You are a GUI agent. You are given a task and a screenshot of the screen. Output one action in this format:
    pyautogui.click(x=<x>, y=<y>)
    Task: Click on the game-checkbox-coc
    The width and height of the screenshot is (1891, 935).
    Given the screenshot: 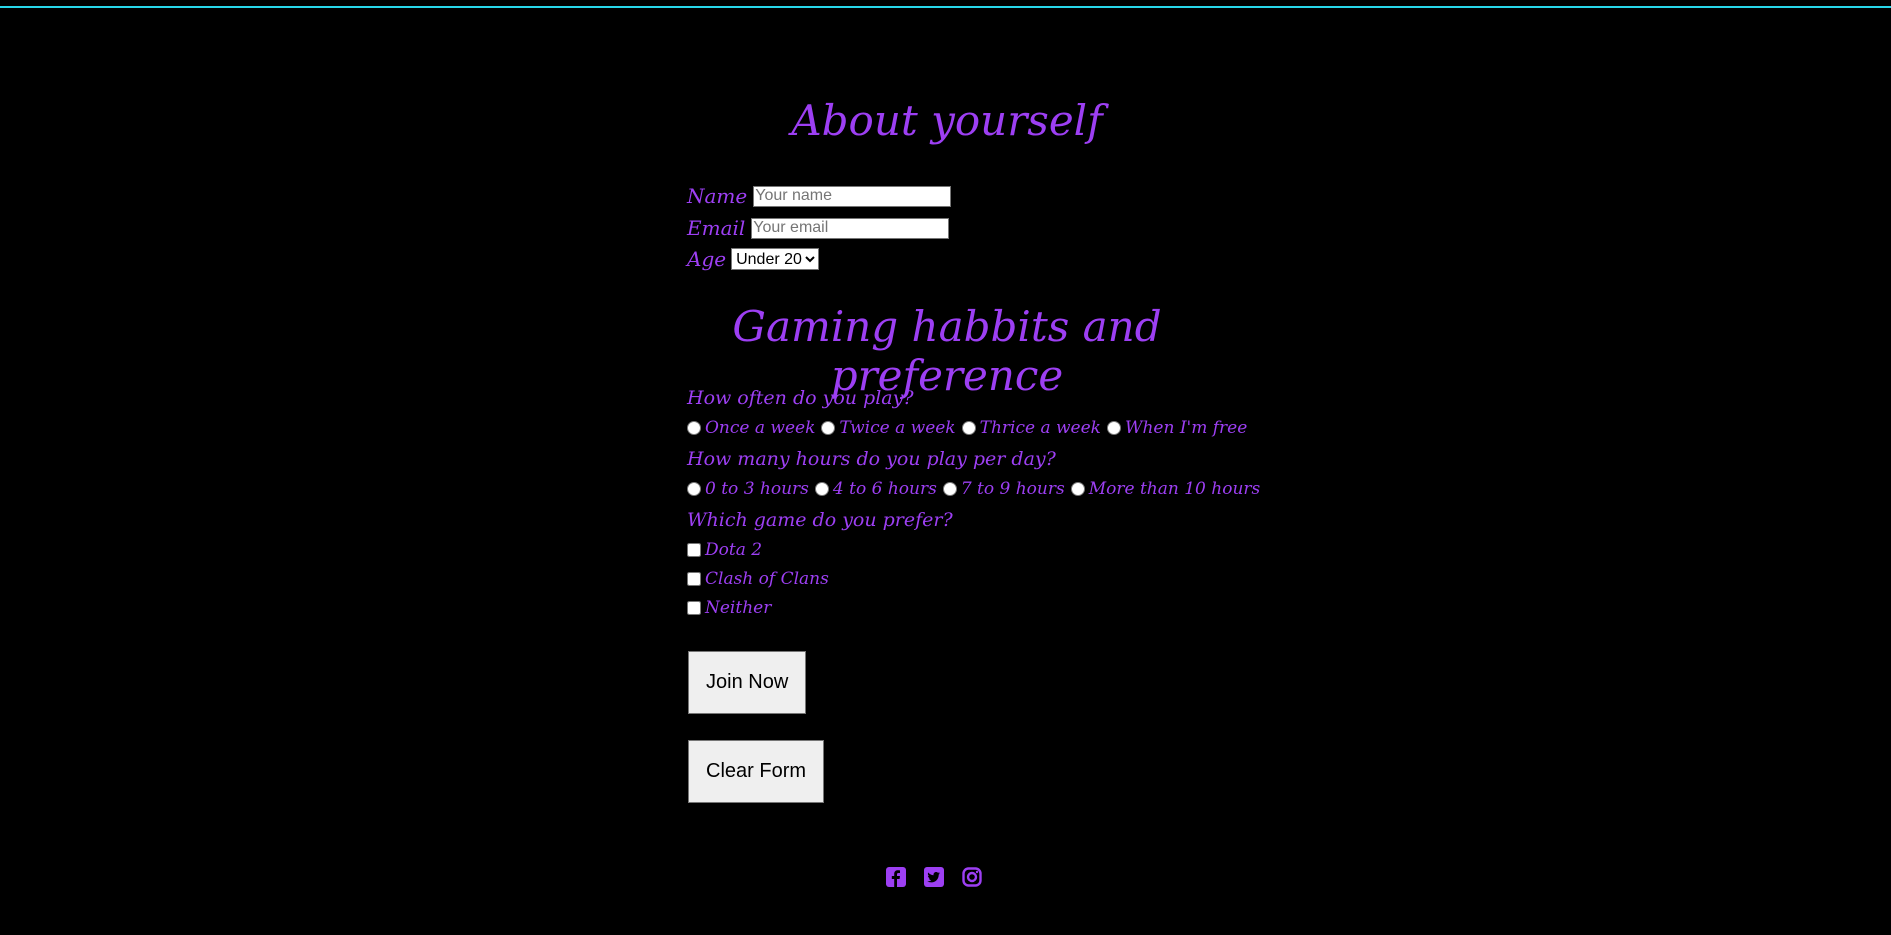 What is the action you would take?
    pyautogui.click(x=694, y=579)
    